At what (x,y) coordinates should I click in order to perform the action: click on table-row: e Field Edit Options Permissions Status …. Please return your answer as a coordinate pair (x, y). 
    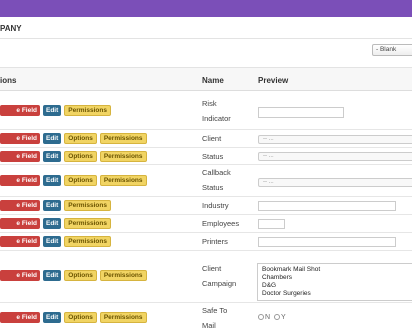
    Looking at the image, I should click on (206, 156).